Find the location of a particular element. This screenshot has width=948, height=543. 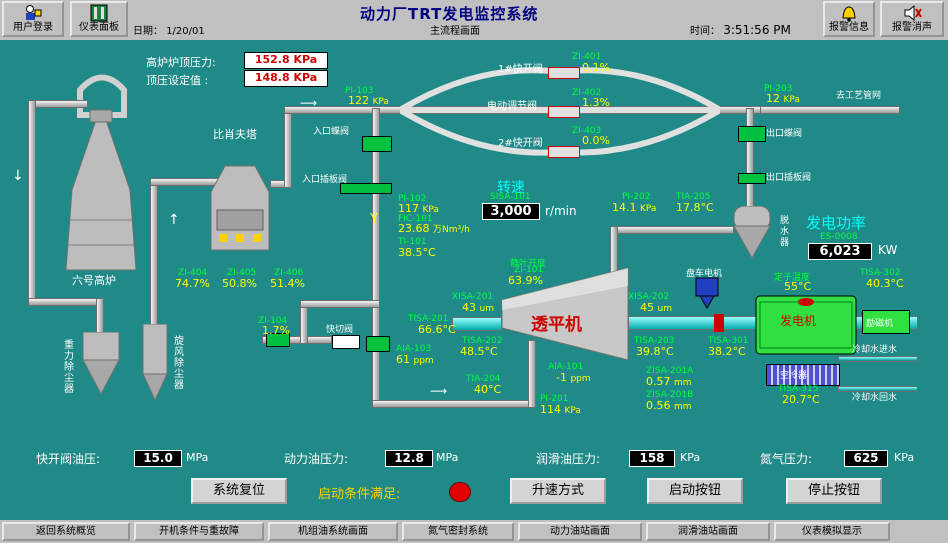

outlet-butterfly-valve is located at coordinates (752, 134).